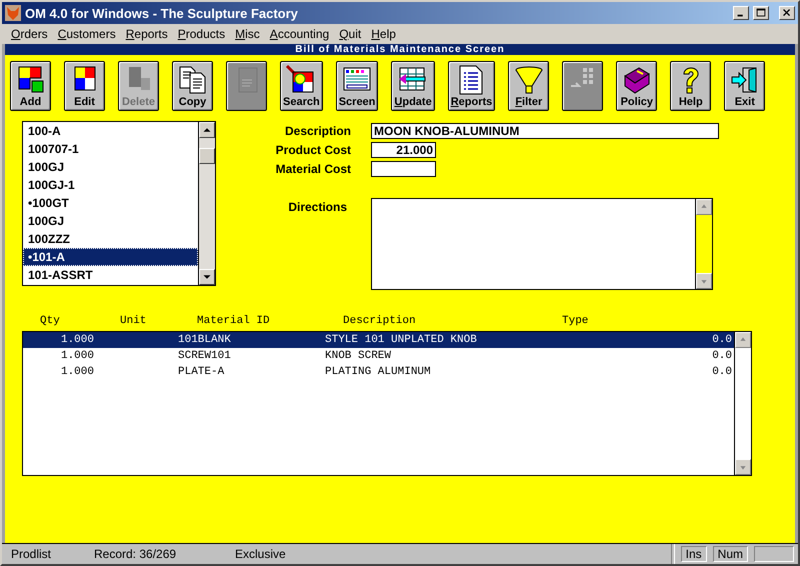  What do you see at coordinates (383, 34) in the screenshot?
I see `menu-item: Help` at bounding box center [383, 34].